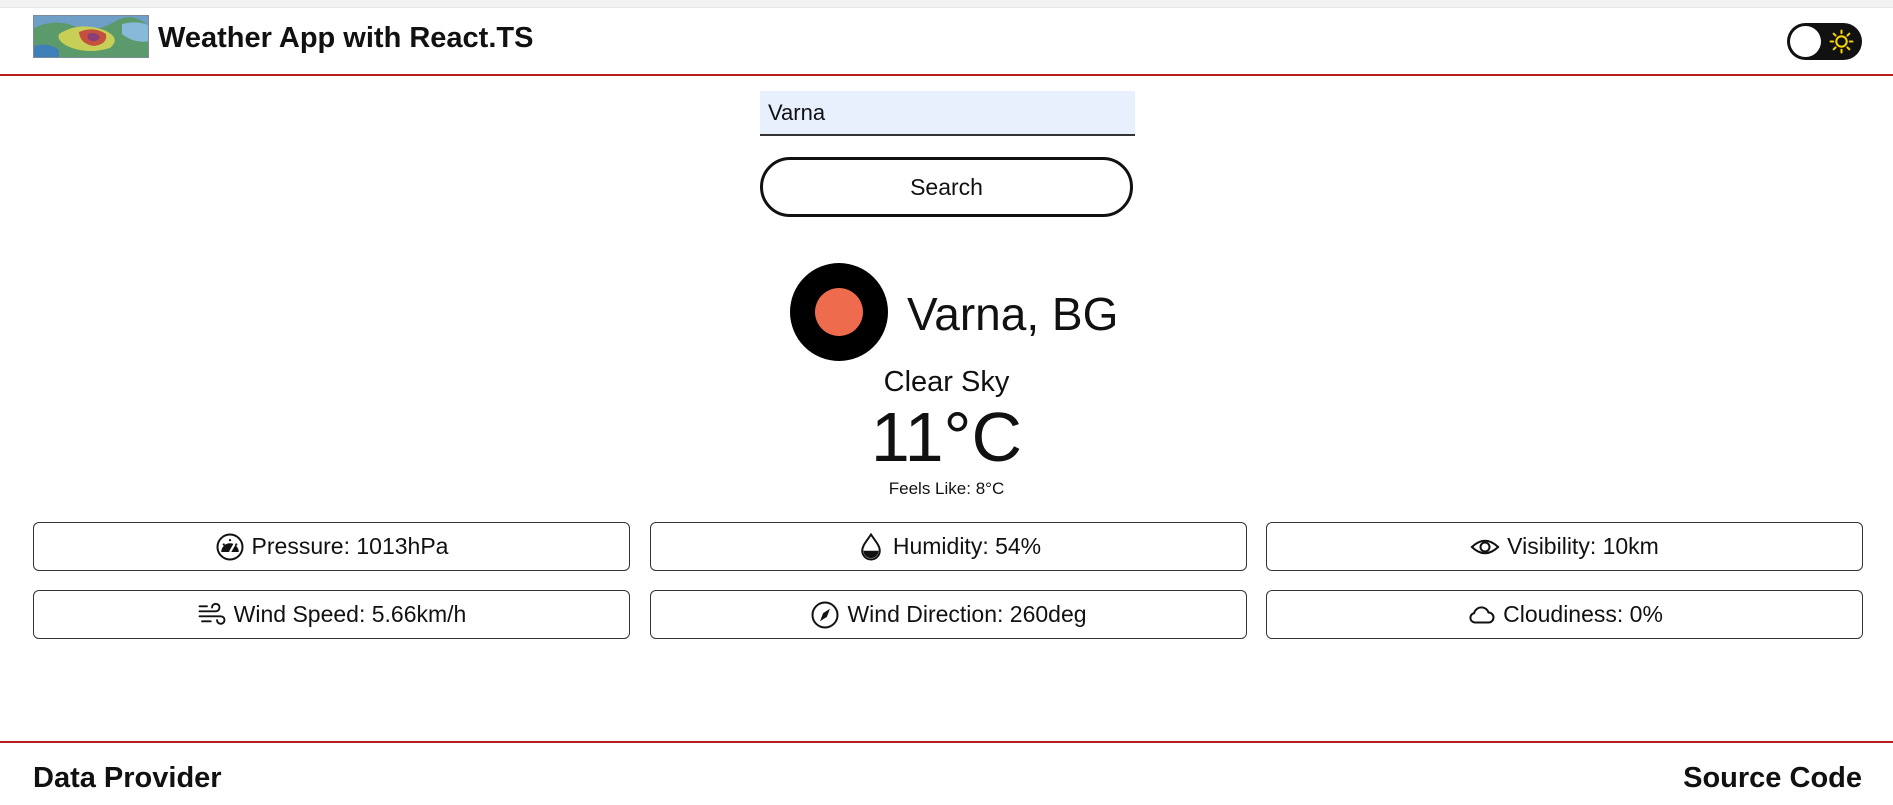 Image resolution: width=1893 pixels, height=805 pixels. Describe the element at coordinates (350, 546) in the screenshot. I see `pressure-value: Pressure: 1013hPa` at that location.